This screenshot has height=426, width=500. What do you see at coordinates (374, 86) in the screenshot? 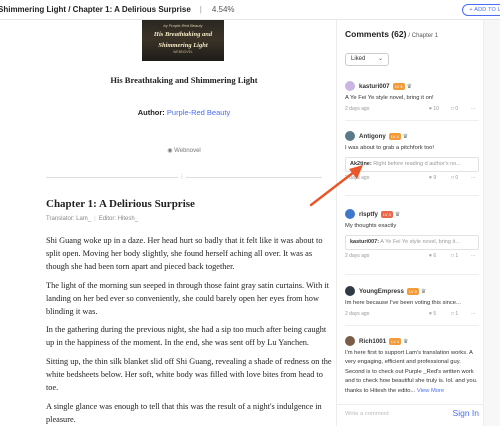
I see `comment-username: kasturi007` at bounding box center [374, 86].